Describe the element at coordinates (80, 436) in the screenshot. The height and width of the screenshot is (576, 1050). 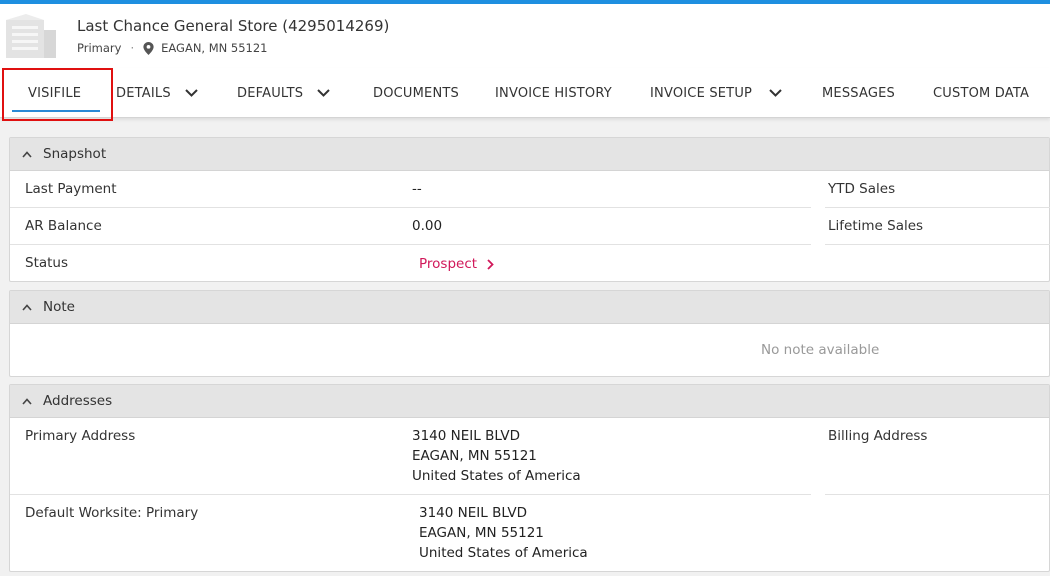
I see `primary-address-label: Primary Address` at that location.